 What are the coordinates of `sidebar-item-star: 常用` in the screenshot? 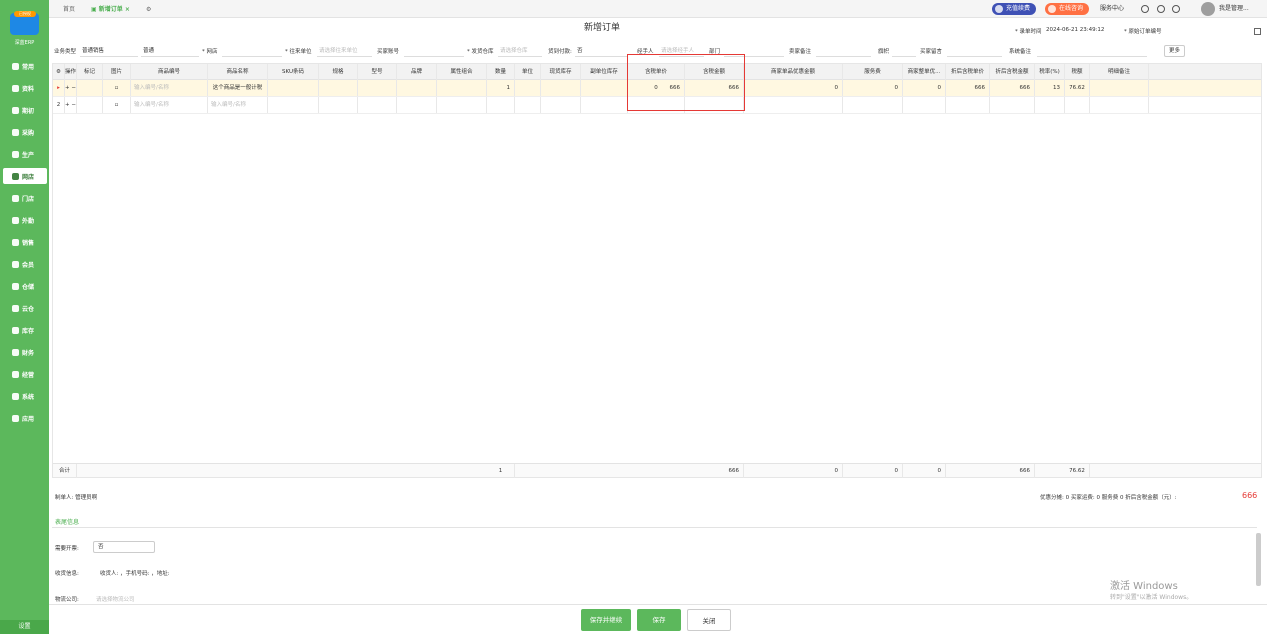 It's located at (25, 66).